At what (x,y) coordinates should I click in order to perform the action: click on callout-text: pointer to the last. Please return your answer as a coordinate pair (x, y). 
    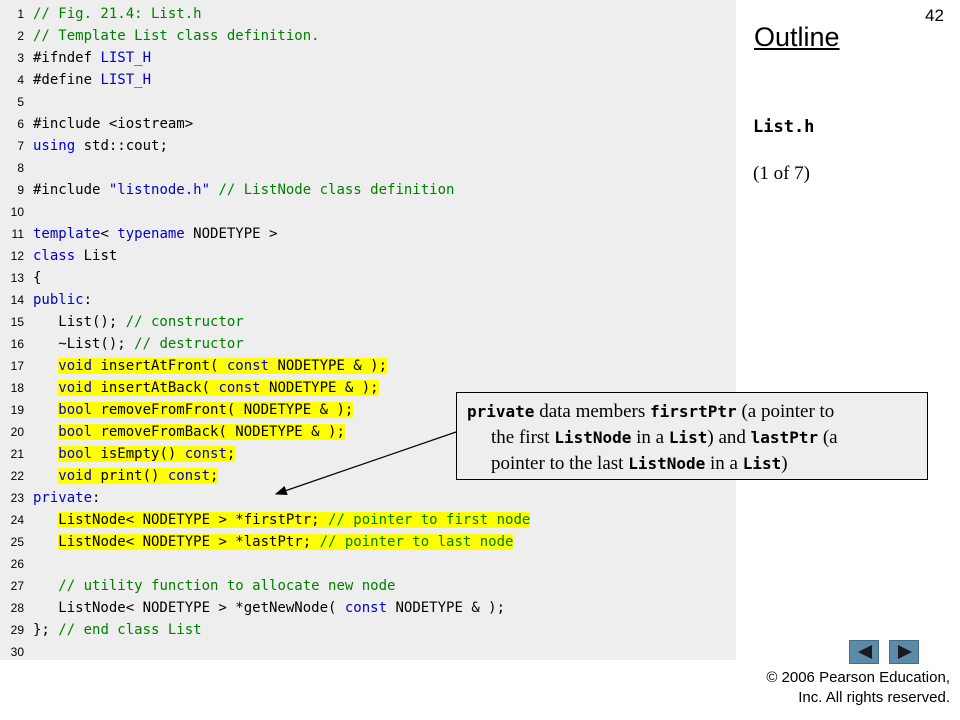
    Looking at the image, I should click on (560, 463).